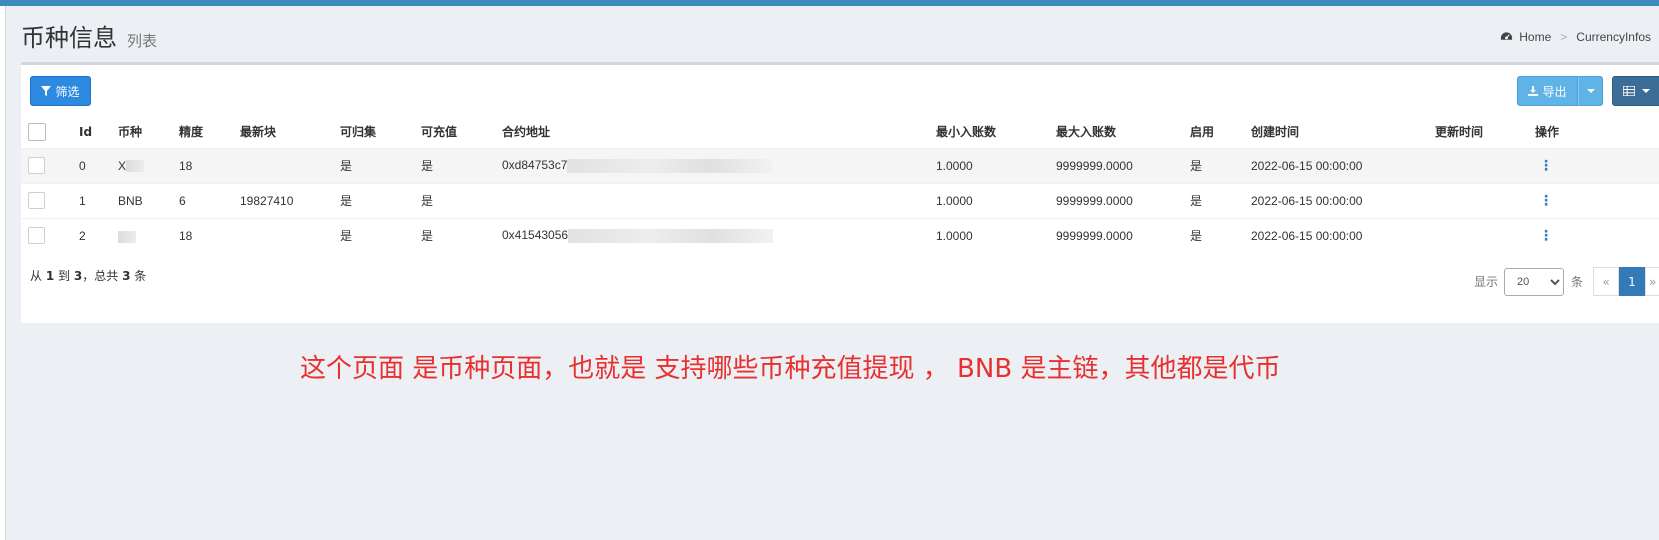 The width and height of the screenshot is (1659, 540). What do you see at coordinates (1485, 132) in the screenshot?
I see `column-header: 更新时间` at bounding box center [1485, 132].